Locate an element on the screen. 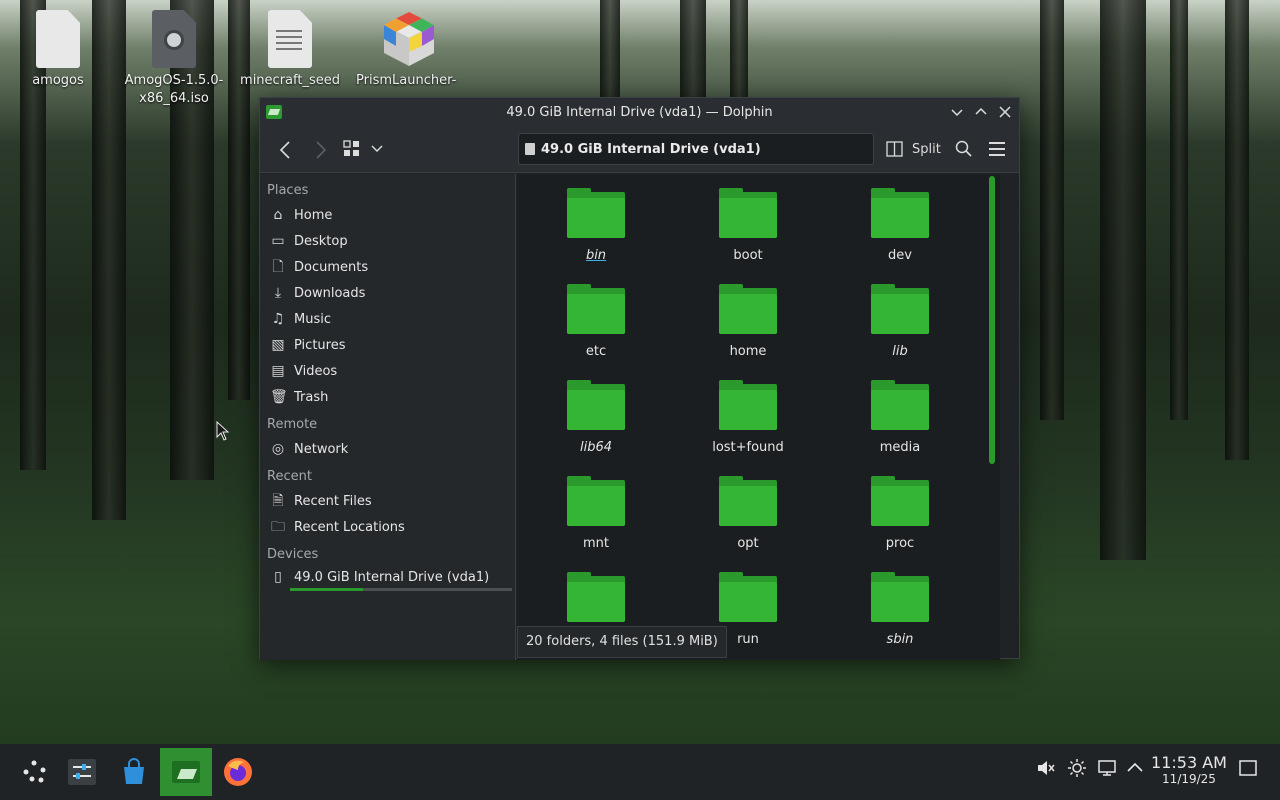  drive-usage-fill is located at coordinates (327, 589).